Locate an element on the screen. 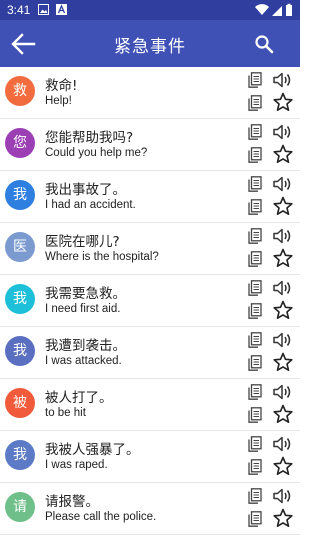 This screenshot has height=535, width=320. avatar: 被 is located at coordinates (20, 403).